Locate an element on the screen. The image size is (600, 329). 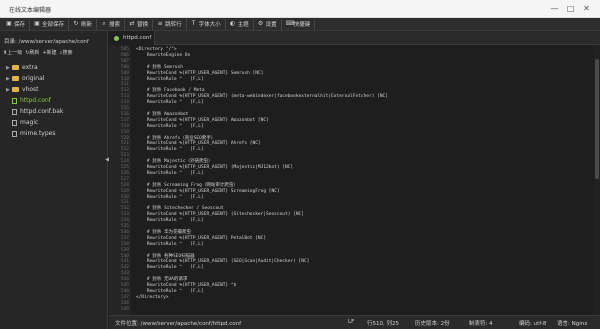
minimize-icon: — is located at coordinates (554, 8).